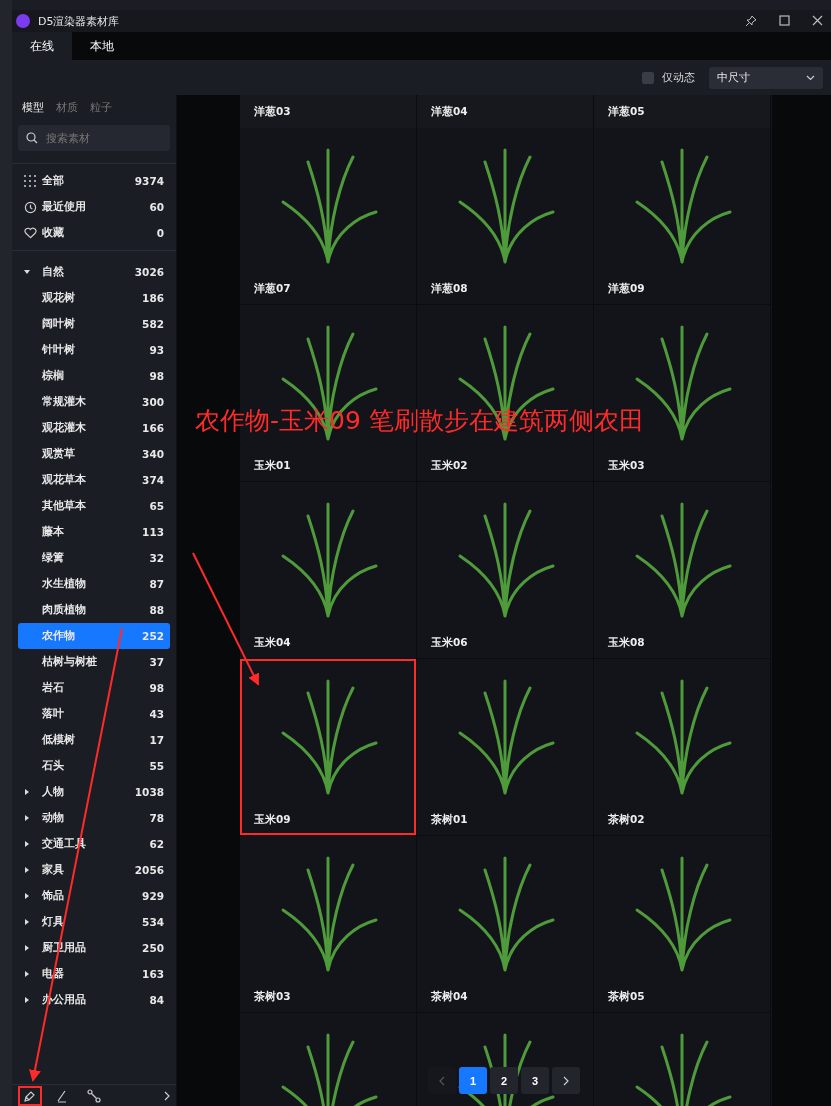  I want to click on category-item: 阔叶树 582, so click(94, 324).